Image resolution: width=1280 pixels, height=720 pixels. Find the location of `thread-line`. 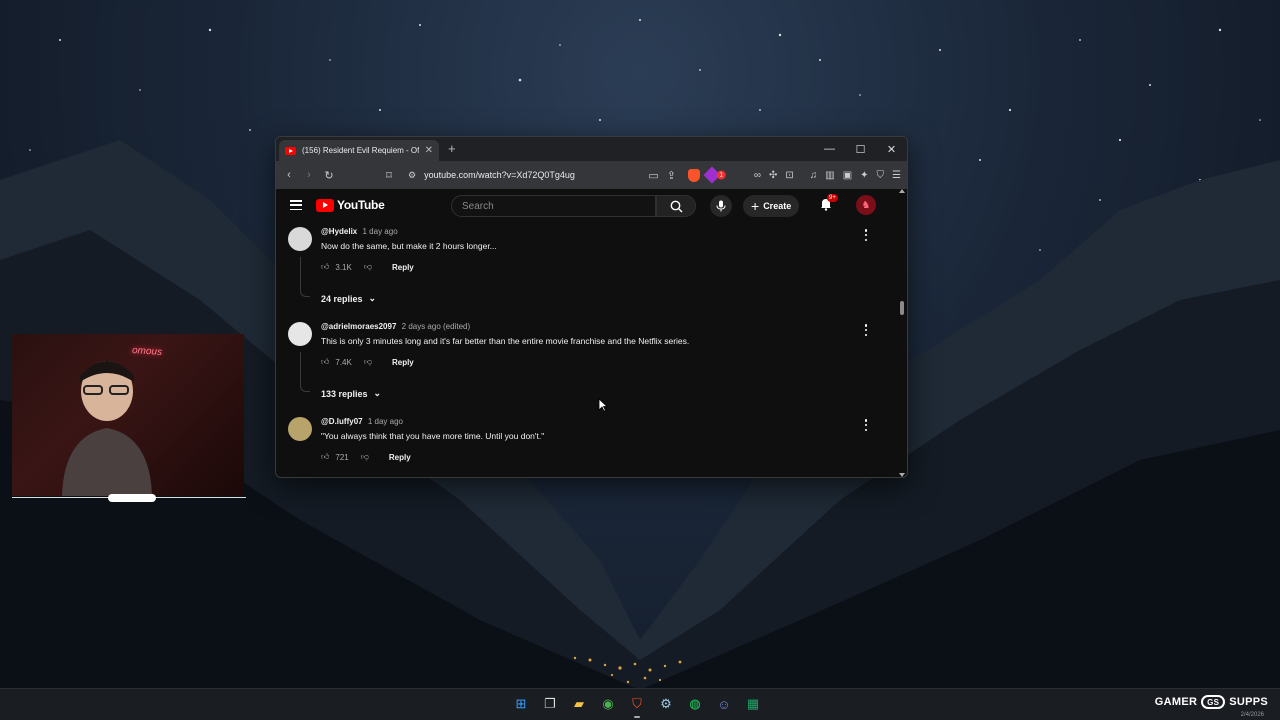

thread-line is located at coordinates (305, 277).